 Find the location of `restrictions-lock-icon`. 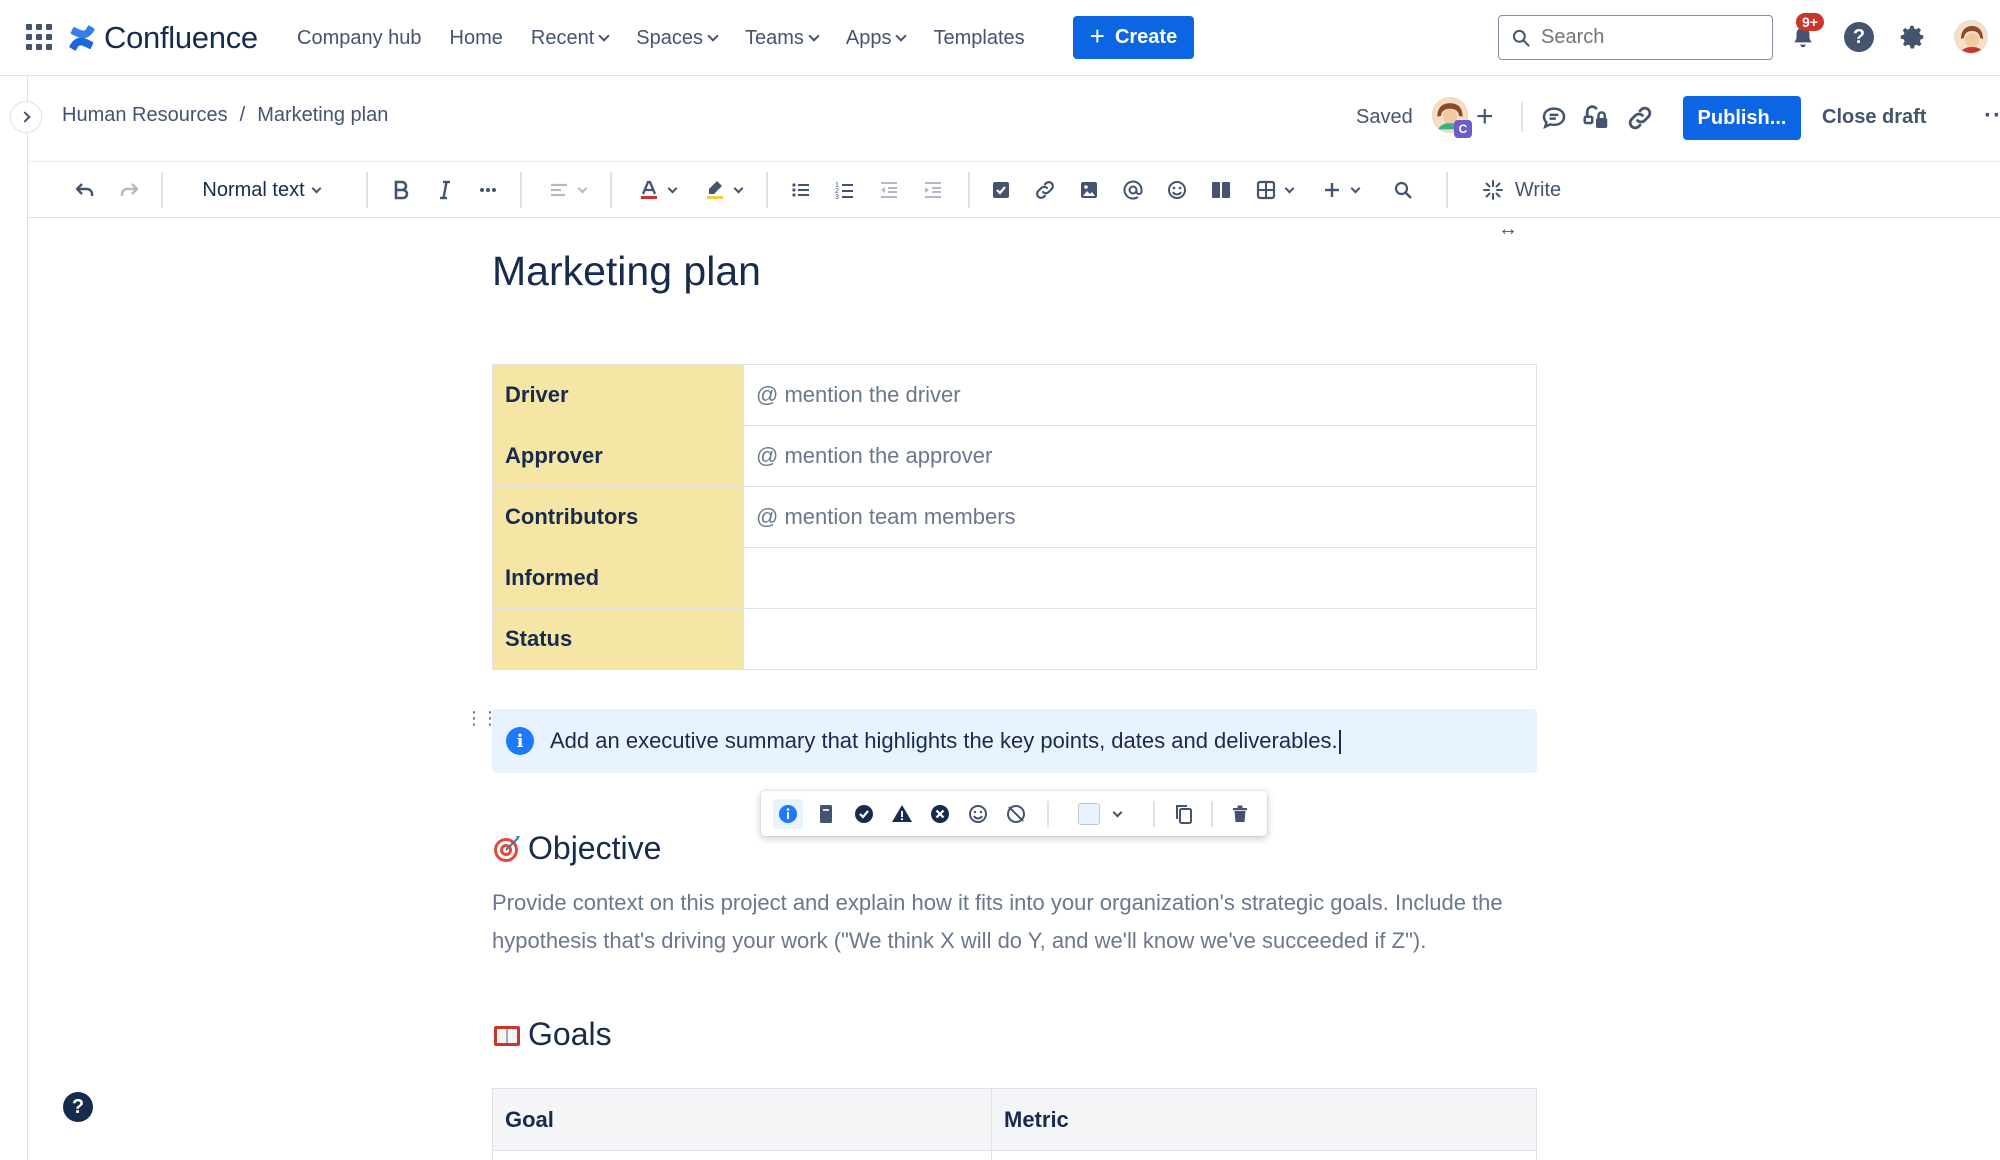

restrictions-lock-icon is located at coordinates (1596, 118).